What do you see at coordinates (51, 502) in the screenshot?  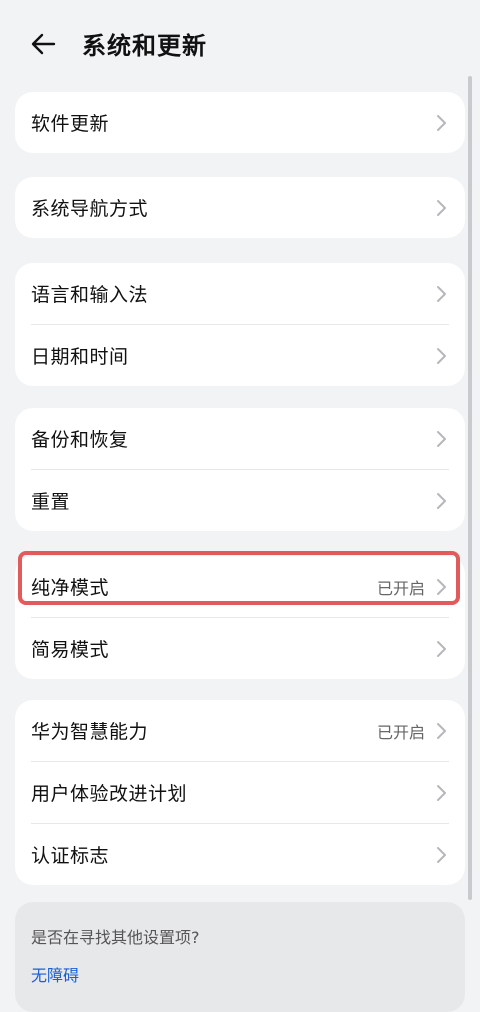 I see `settings-item-label: 重置` at bounding box center [51, 502].